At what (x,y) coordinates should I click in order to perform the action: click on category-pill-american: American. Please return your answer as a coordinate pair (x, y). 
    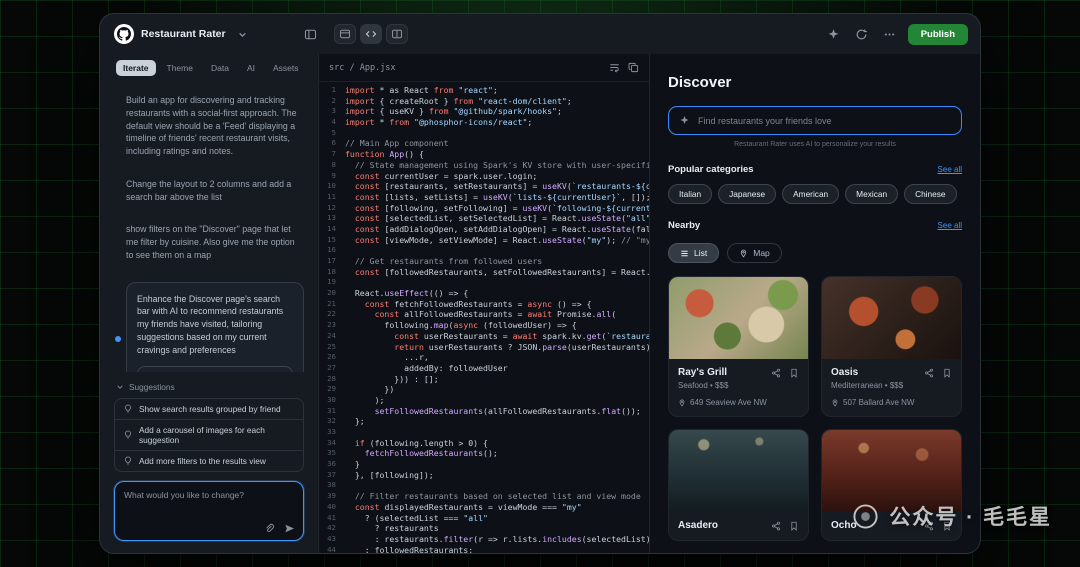
    Looking at the image, I should click on (811, 194).